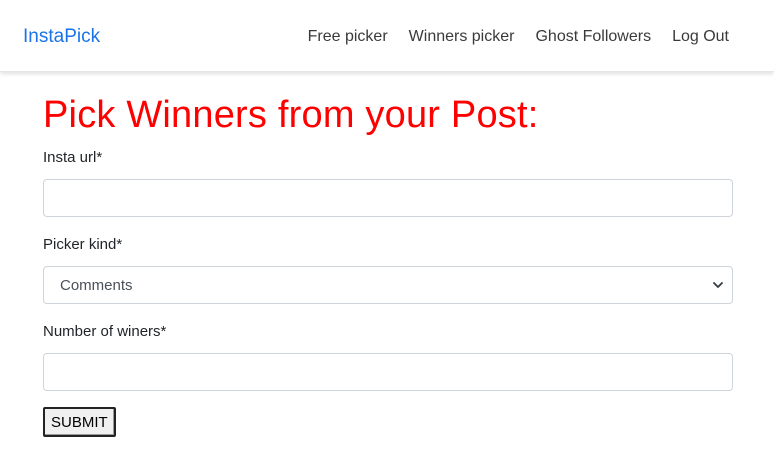 The width and height of the screenshot is (774, 461). What do you see at coordinates (462, 37) in the screenshot?
I see `nav-link-winners-picker: Winners picker` at bounding box center [462, 37].